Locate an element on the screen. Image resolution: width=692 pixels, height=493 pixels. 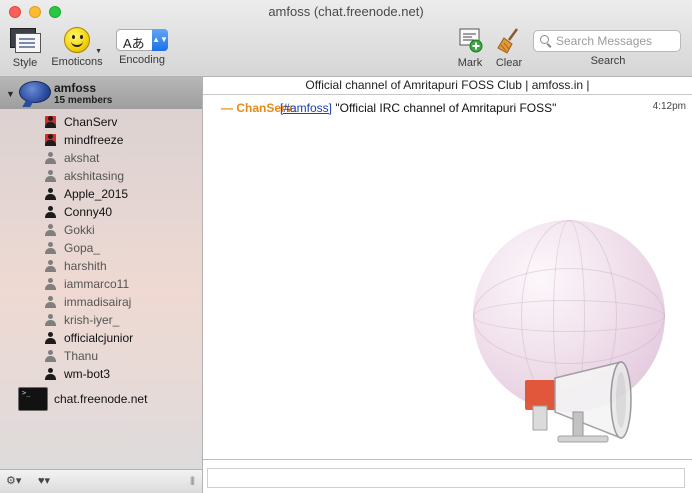
member-item: Apple_2015 is located at coordinates (101, 194).